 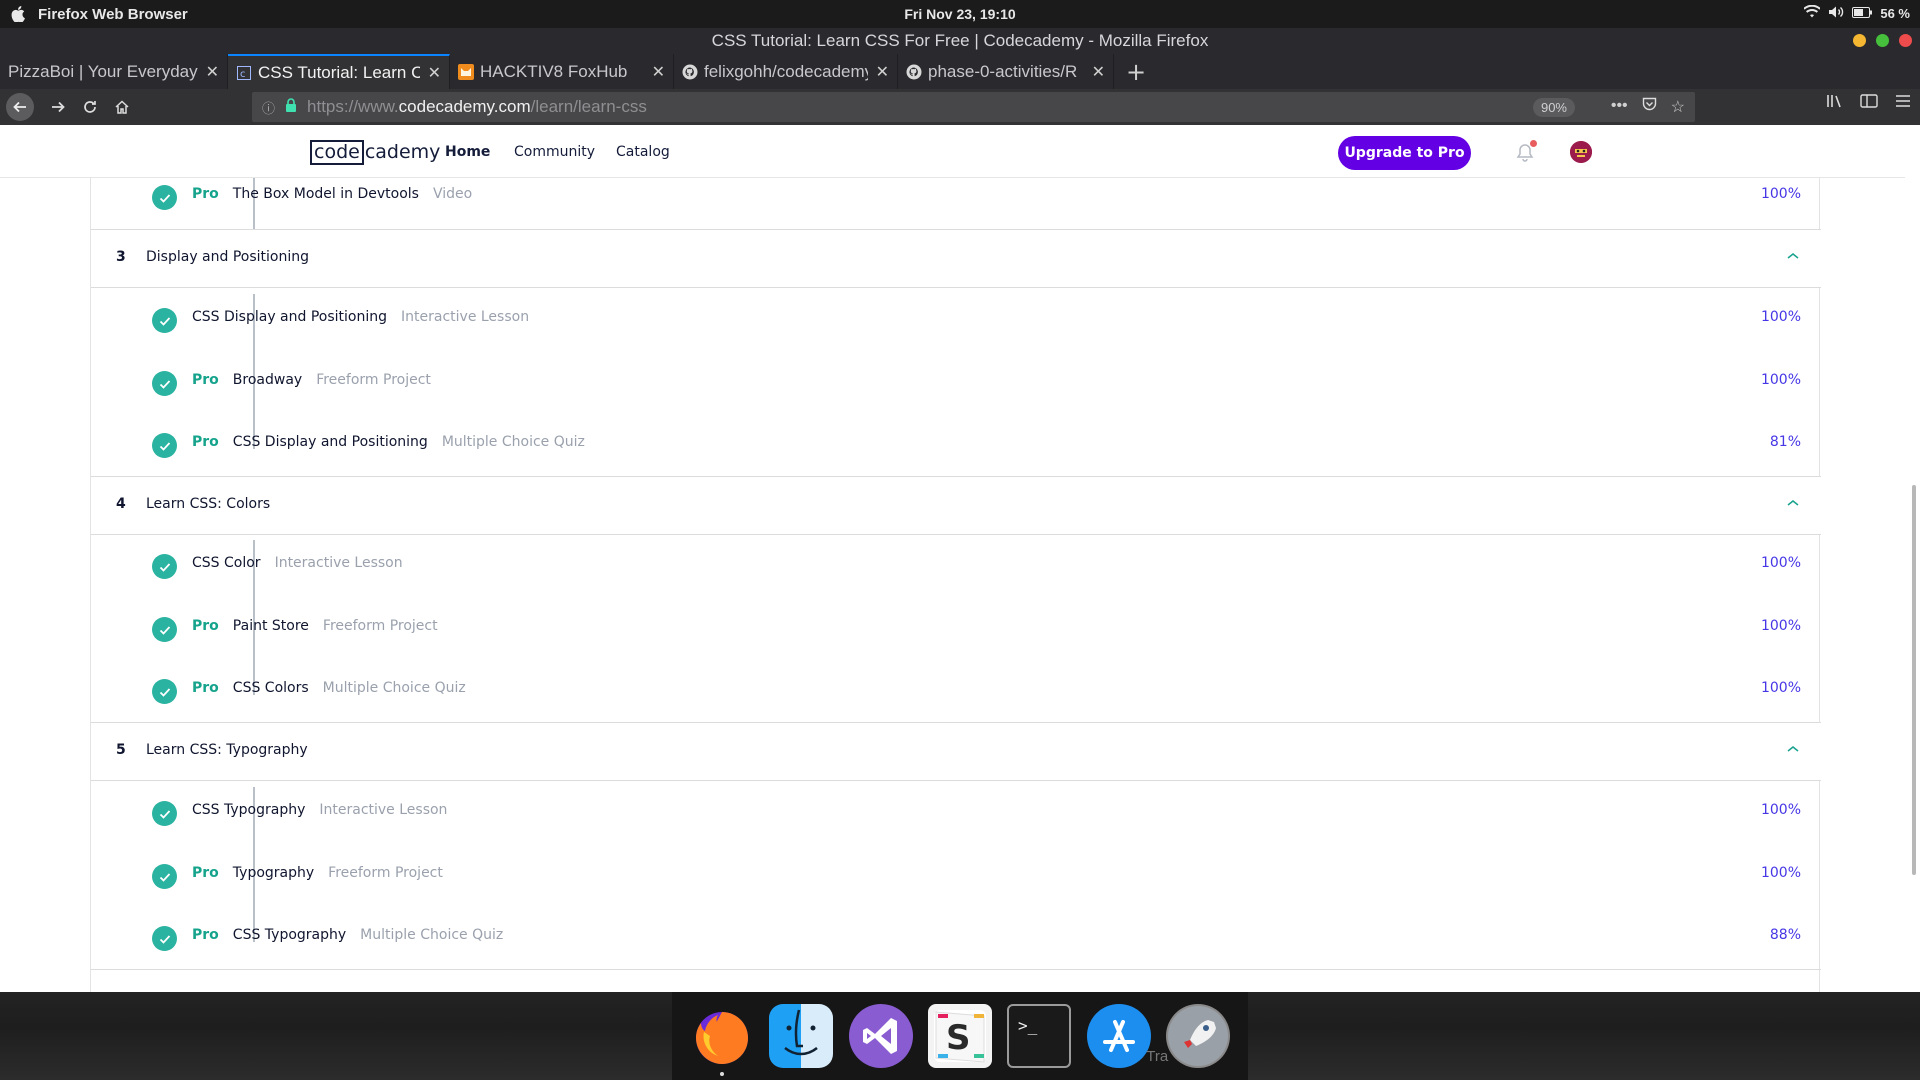 I want to click on firefox-icon, so click(x=722, y=1040).